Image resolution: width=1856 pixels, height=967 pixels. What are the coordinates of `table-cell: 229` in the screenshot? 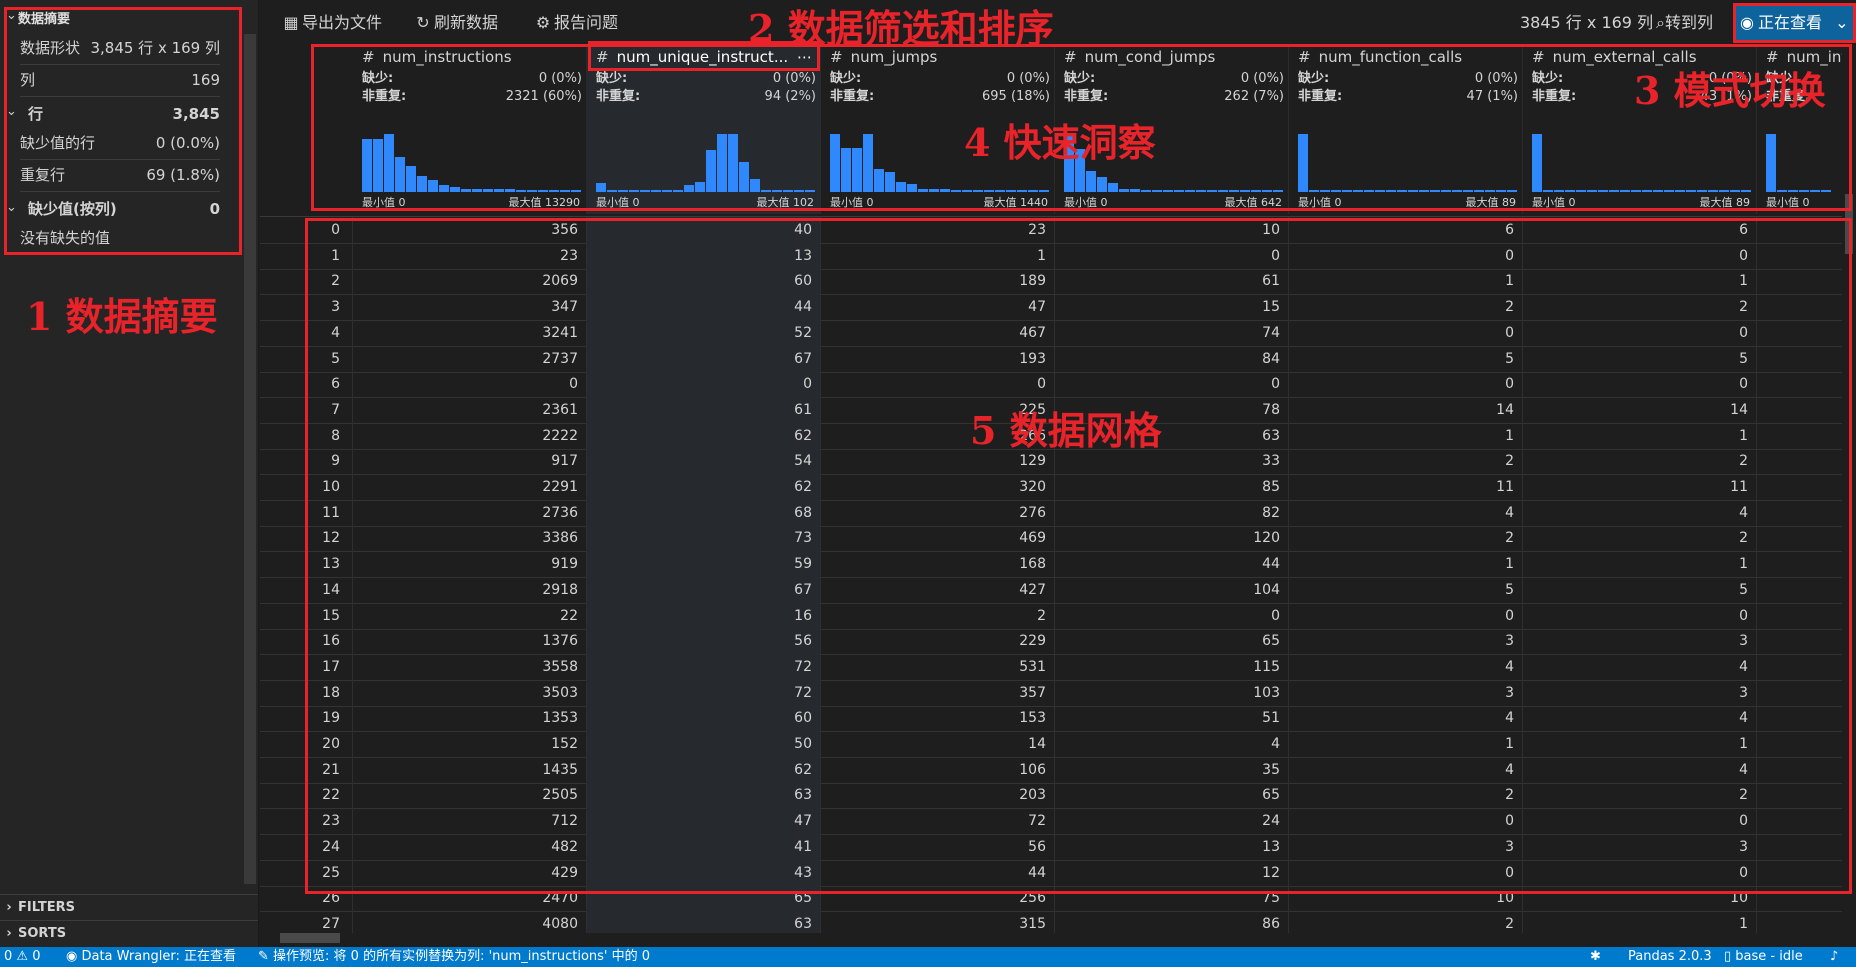 It's located at (938, 641).